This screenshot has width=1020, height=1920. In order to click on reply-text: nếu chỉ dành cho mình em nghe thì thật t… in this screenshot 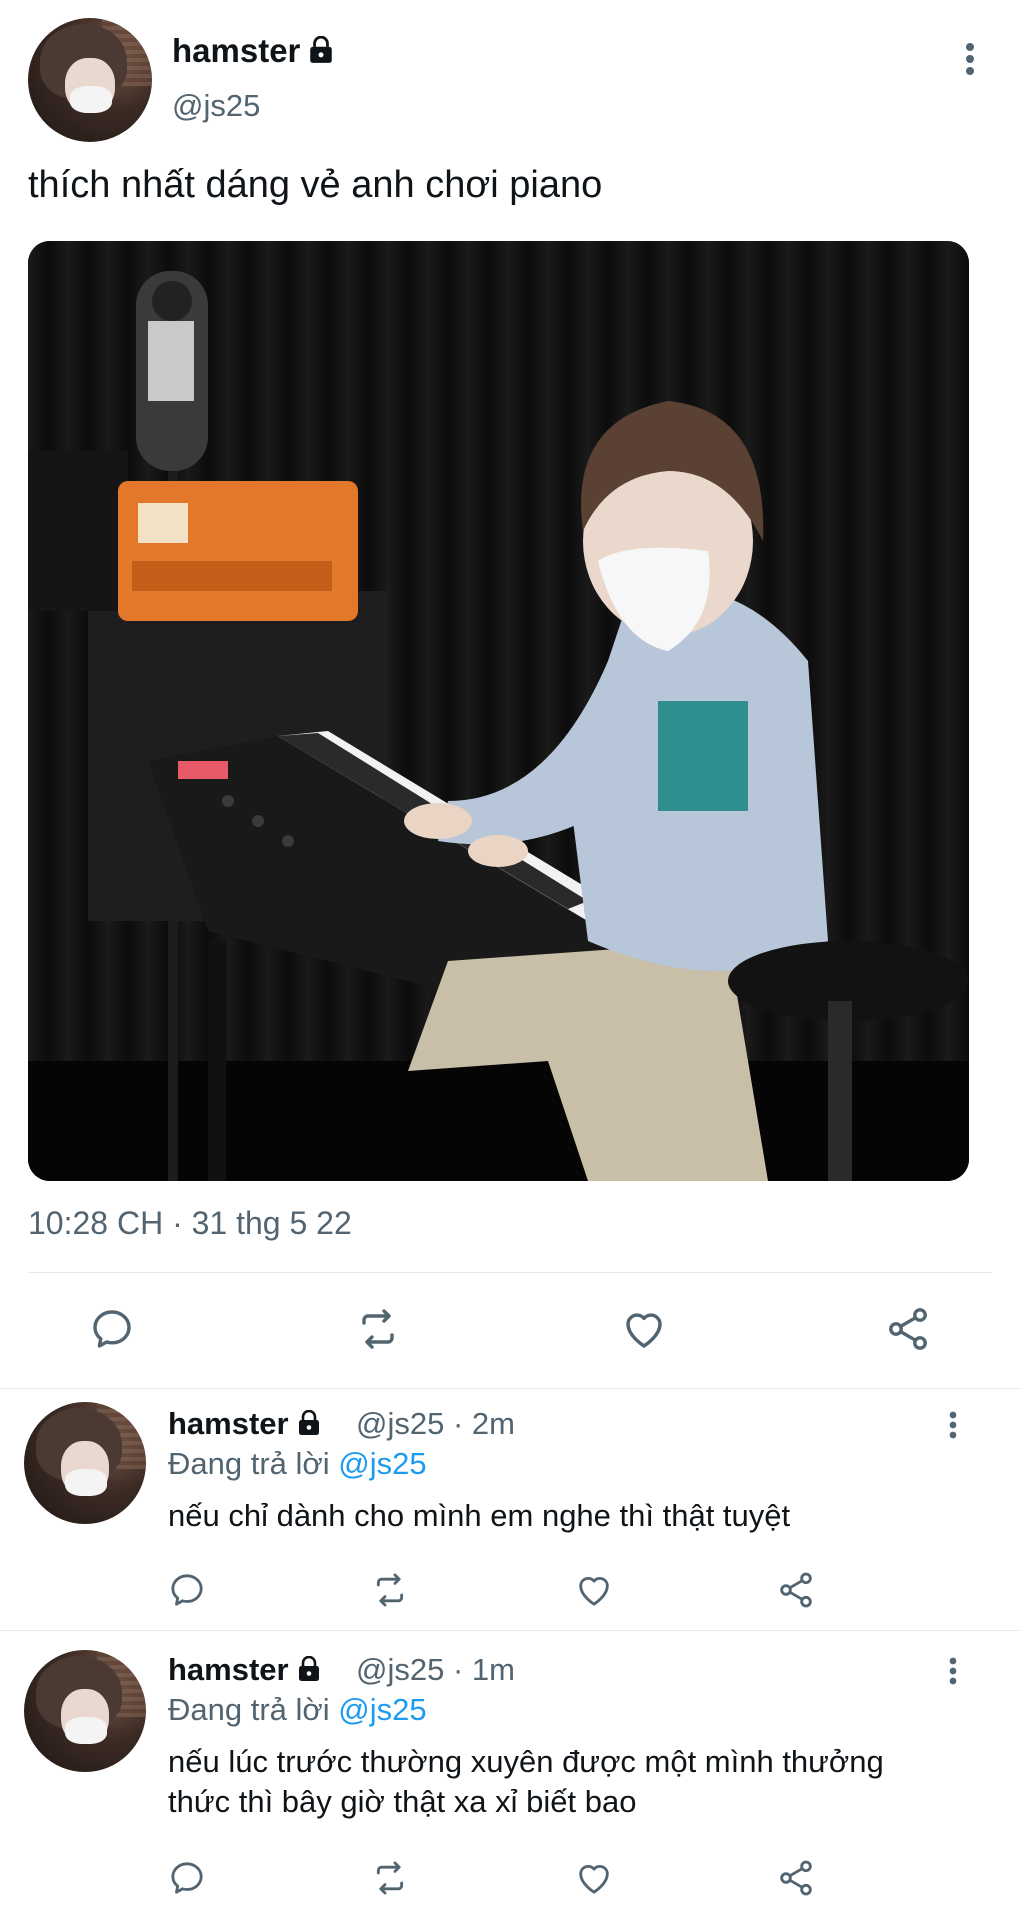, I will do `click(578, 1516)`.